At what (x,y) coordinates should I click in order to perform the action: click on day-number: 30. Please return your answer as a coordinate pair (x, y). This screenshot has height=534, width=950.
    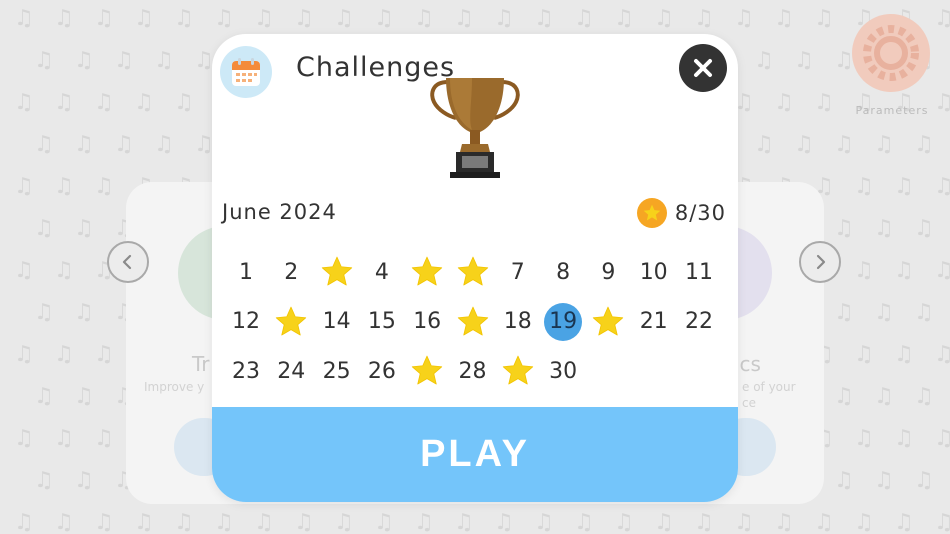
    Looking at the image, I should click on (563, 371).